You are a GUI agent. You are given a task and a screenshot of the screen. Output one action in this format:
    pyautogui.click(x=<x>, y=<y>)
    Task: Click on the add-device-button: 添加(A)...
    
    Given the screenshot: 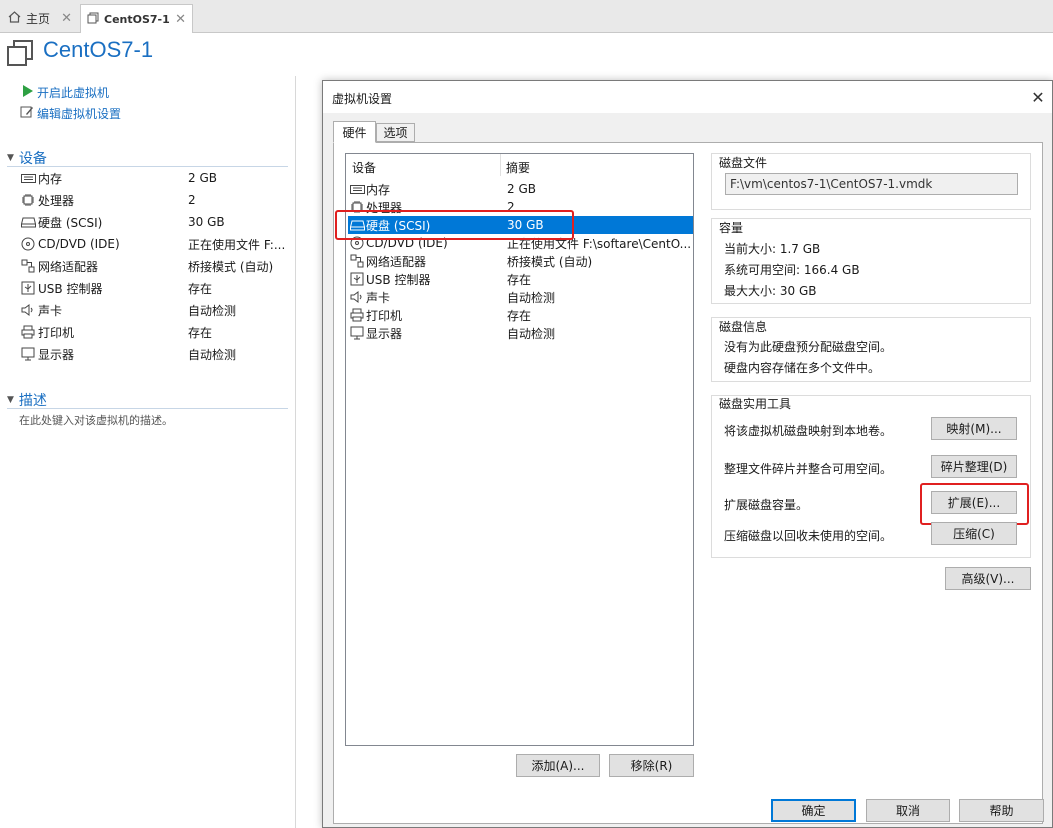 What is the action you would take?
    pyautogui.click(x=558, y=765)
    